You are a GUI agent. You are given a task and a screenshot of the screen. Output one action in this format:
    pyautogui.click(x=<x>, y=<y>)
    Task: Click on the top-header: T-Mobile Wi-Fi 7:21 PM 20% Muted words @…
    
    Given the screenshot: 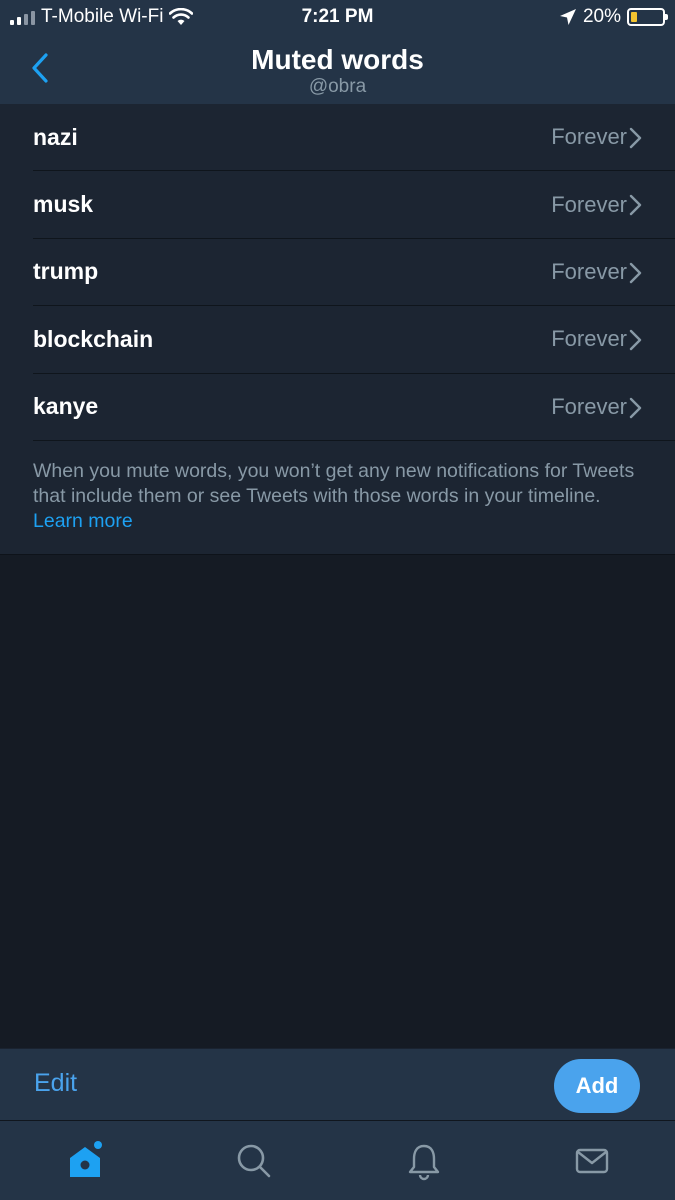 What is the action you would take?
    pyautogui.click(x=337, y=52)
    